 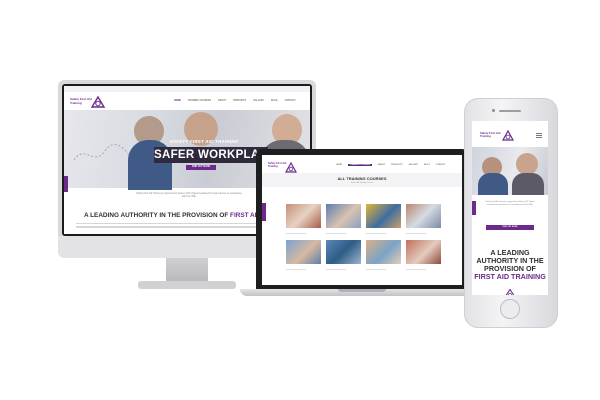 What do you see at coordinates (374, 229) in the screenshot?
I see `course-caption: PAEDIATRIC FIRST AID` at bounding box center [374, 229].